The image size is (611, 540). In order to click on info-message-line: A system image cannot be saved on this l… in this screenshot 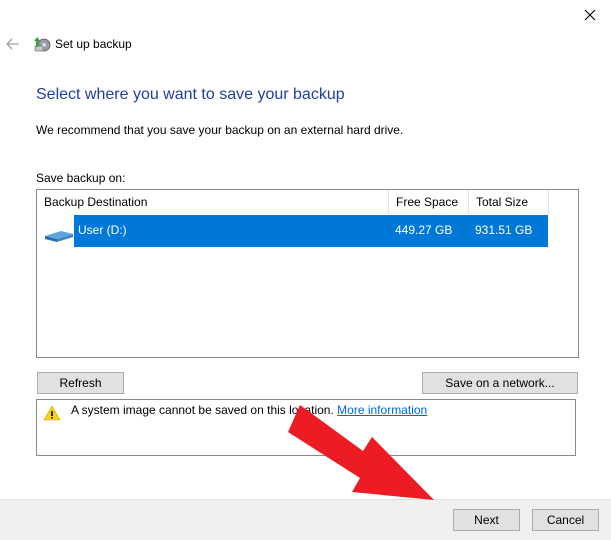, I will do `click(249, 410)`.